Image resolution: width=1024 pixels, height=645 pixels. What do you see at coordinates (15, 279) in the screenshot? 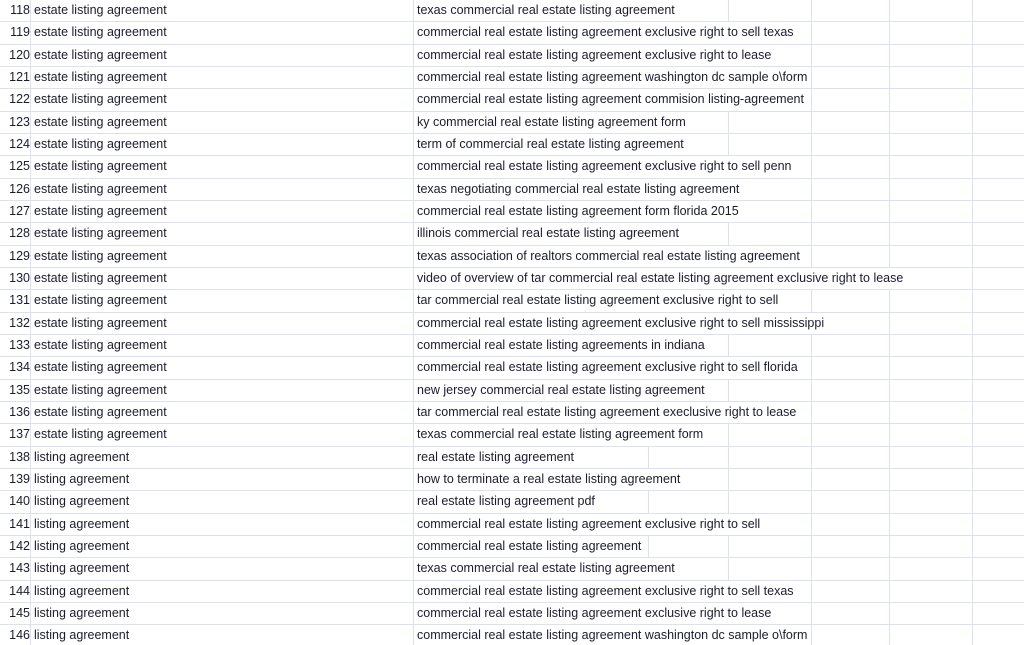
I see `row-header-cell: 130` at bounding box center [15, 279].